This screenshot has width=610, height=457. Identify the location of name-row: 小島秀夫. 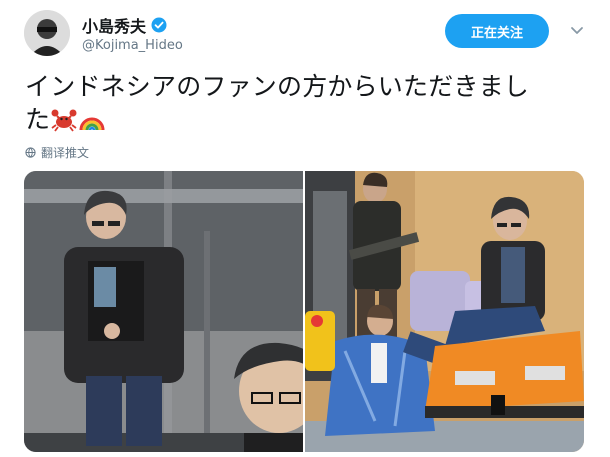
(124, 25).